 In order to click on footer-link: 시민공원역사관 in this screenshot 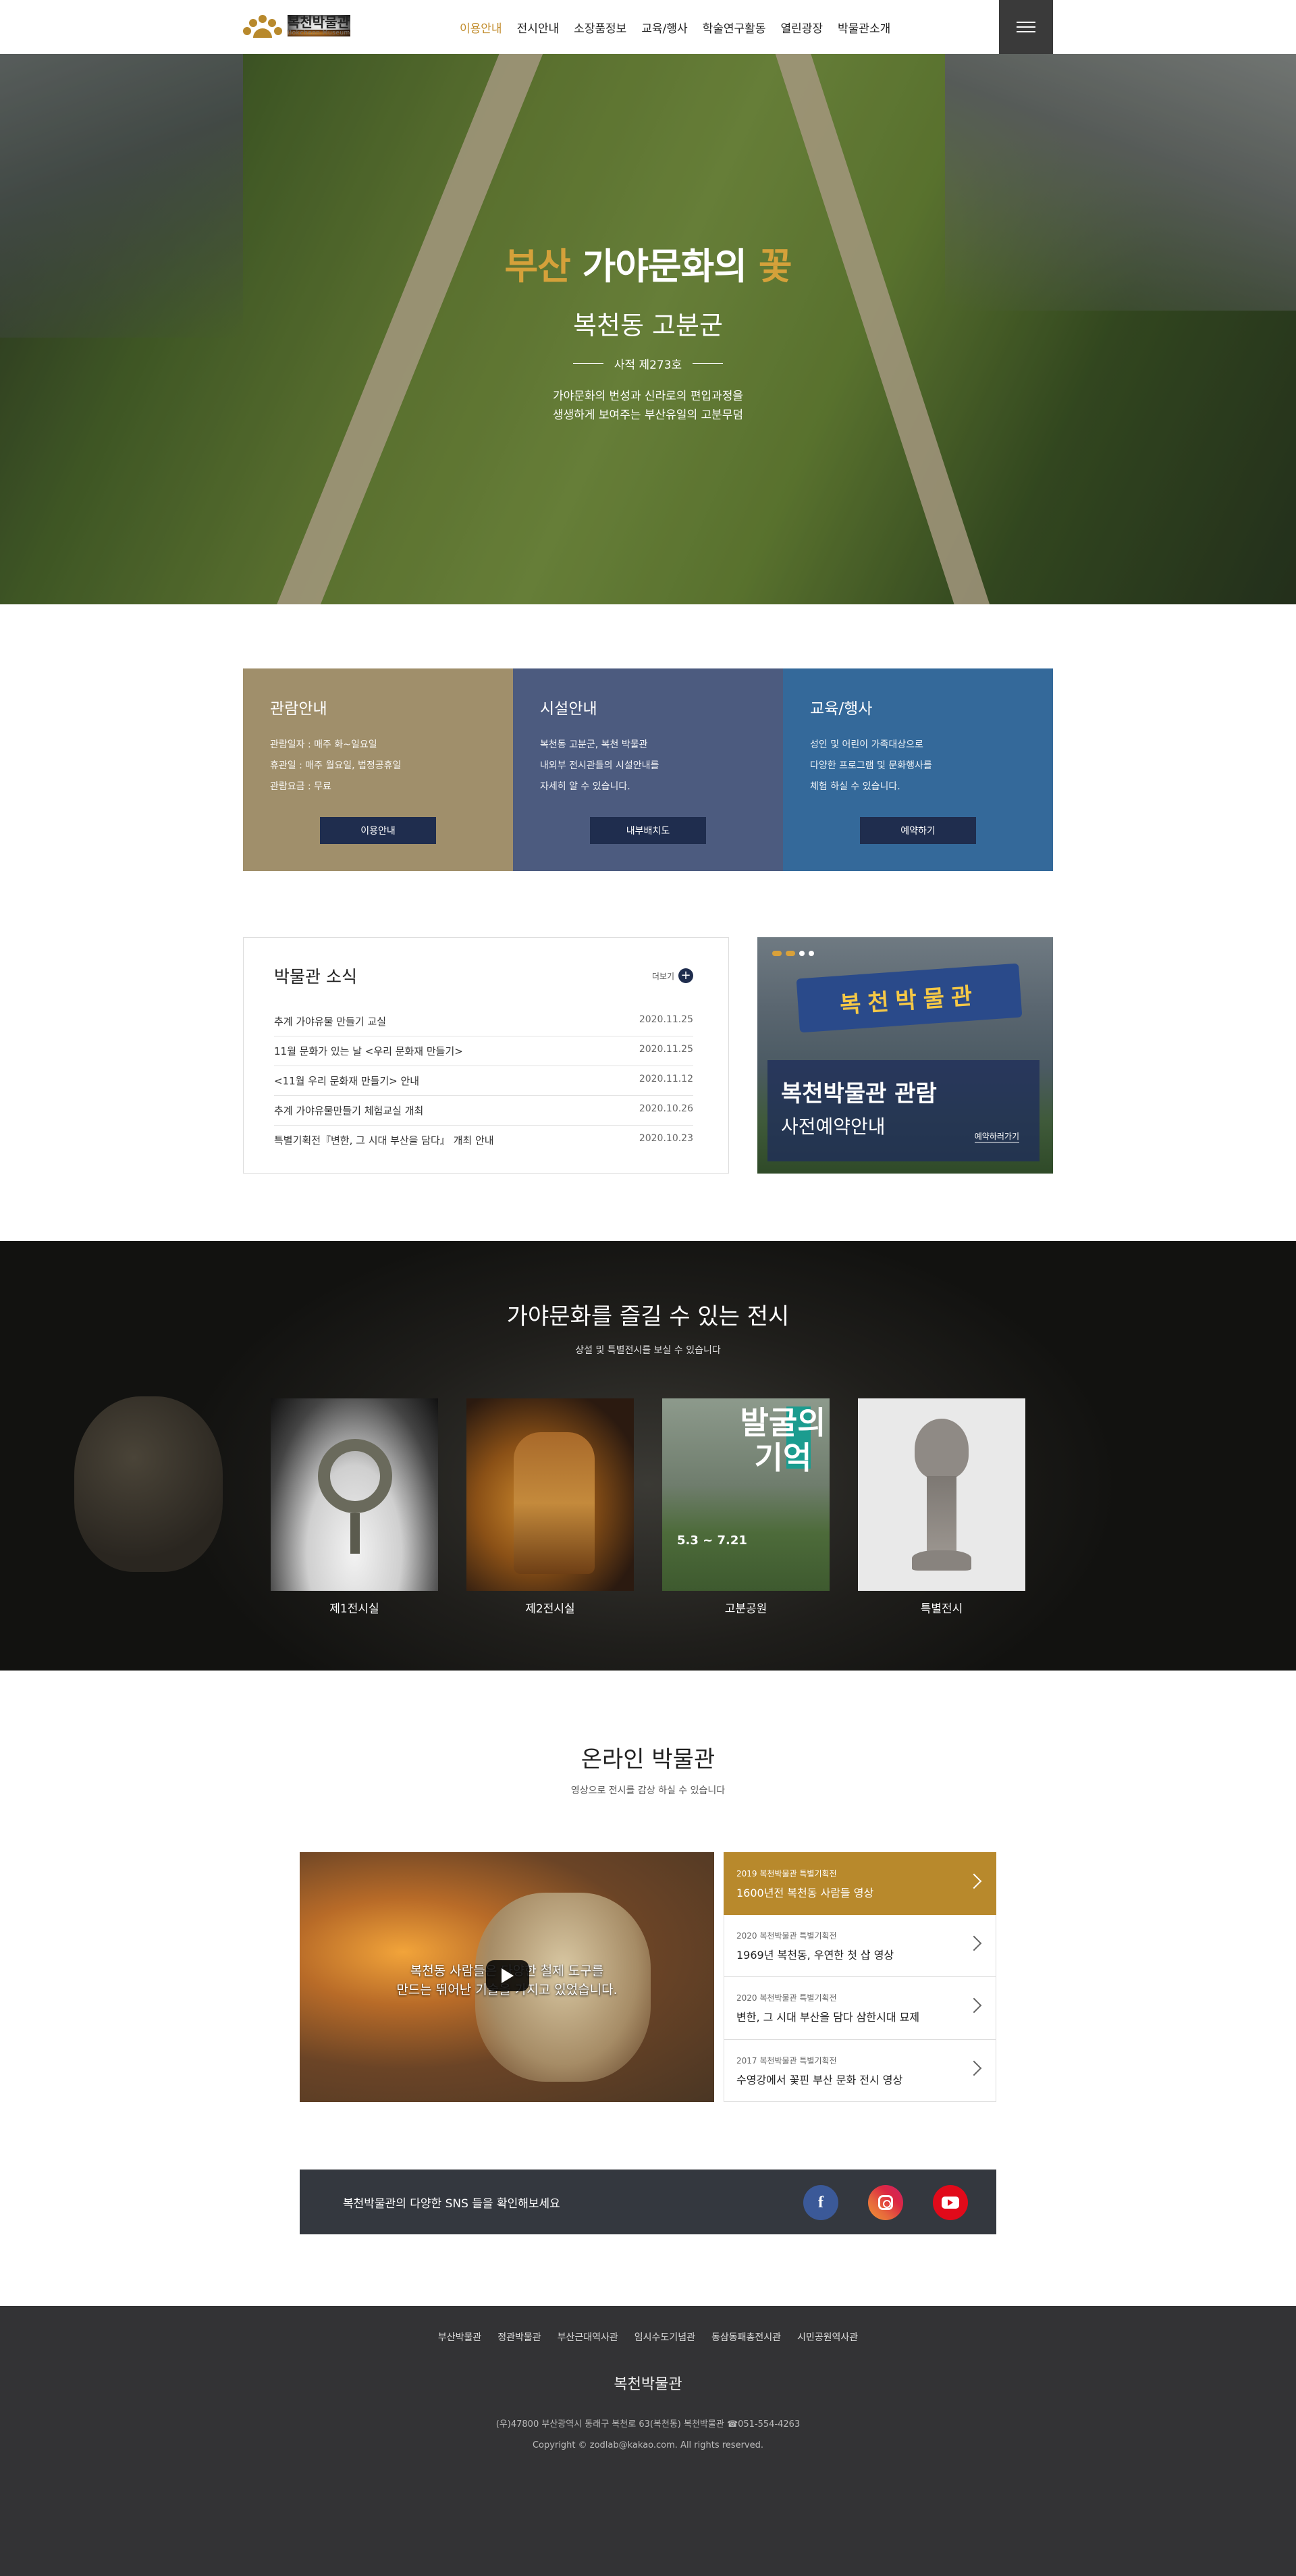, I will do `click(827, 2337)`.